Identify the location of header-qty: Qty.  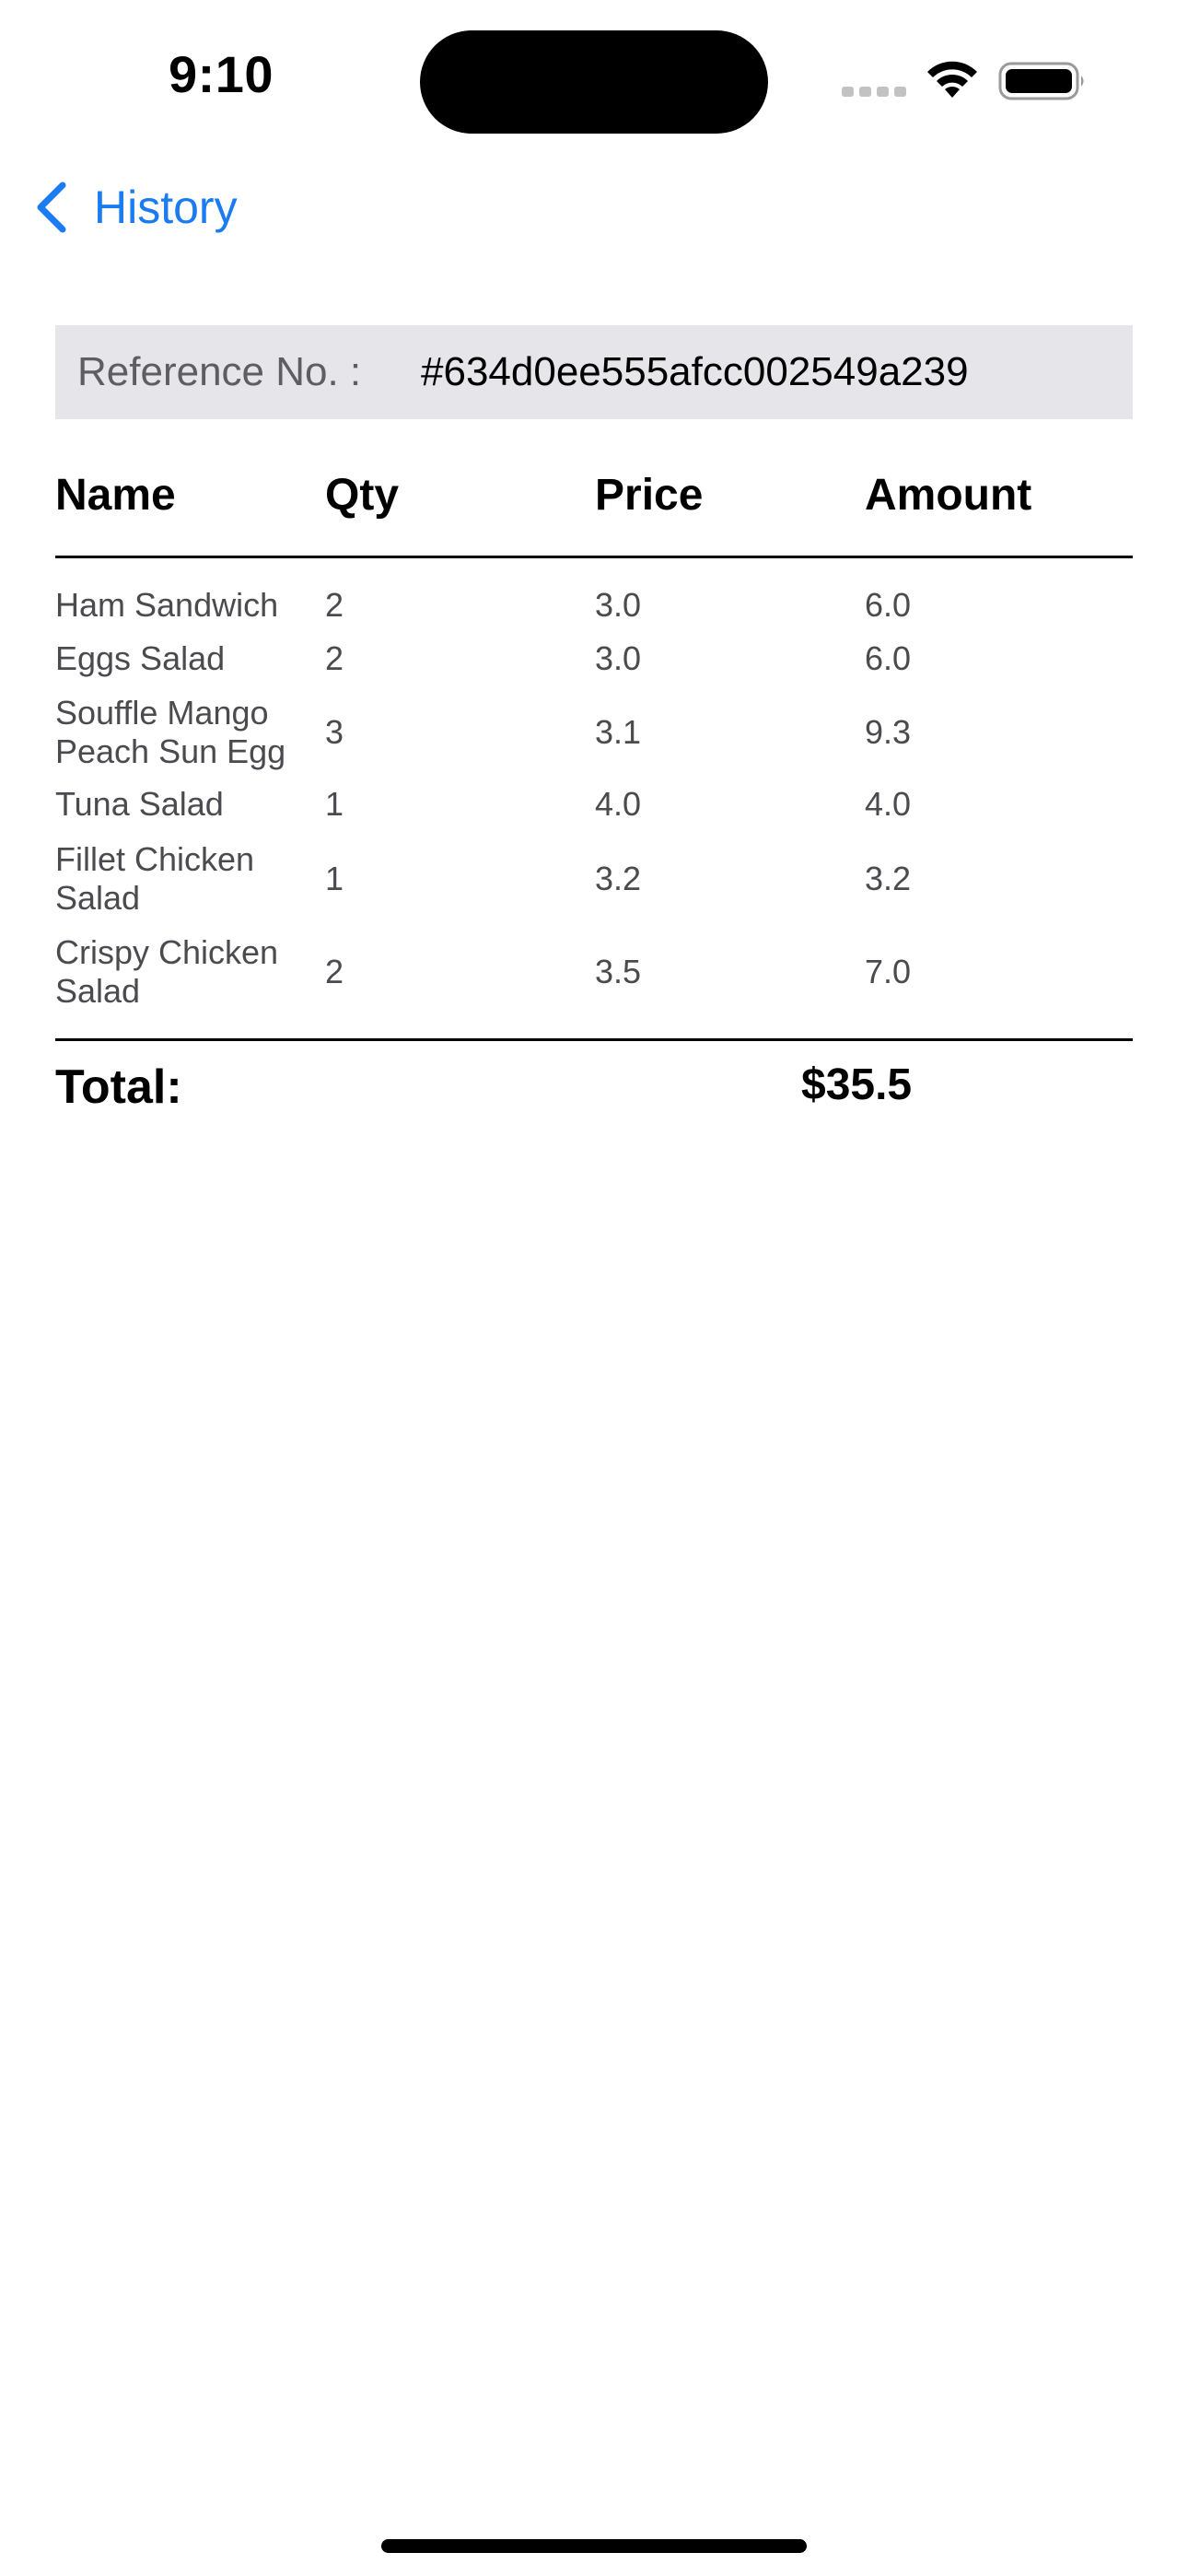
(362, 495).